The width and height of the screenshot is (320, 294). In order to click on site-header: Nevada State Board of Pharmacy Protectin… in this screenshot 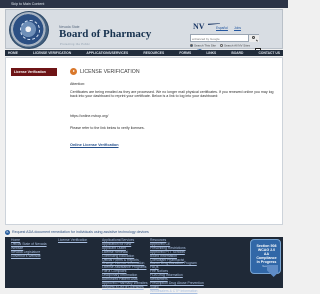, I will do `click(144, 32)`.